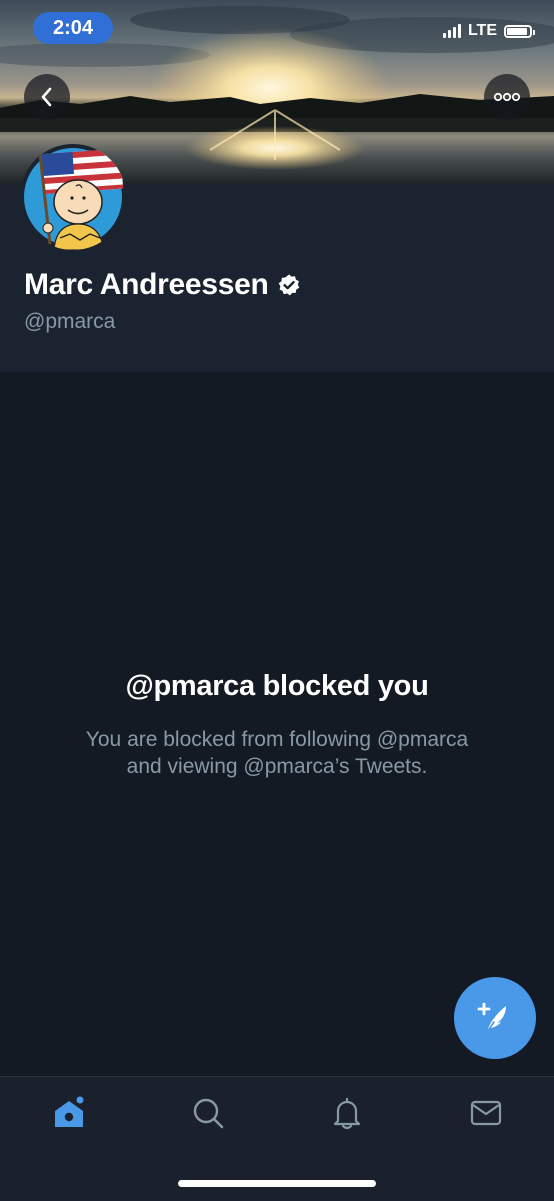  Describe the element at coordinates (70, 1110) in the screenshot. I see `home-icon` at that location.